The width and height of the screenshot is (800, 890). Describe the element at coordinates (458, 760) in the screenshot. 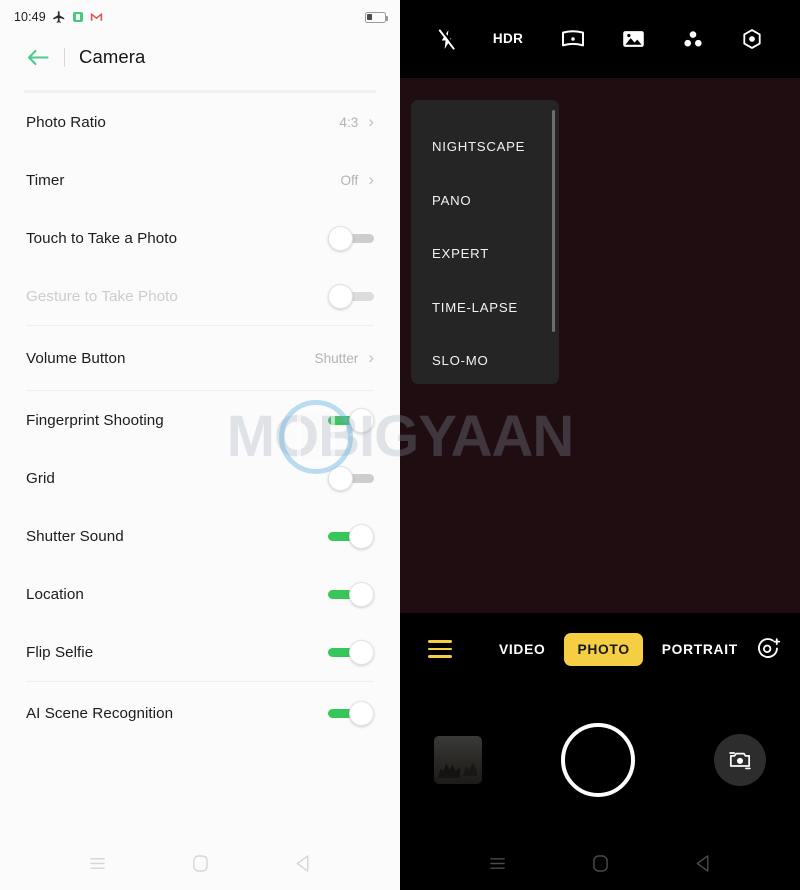

I see `gallery-thumbnail` at that location.